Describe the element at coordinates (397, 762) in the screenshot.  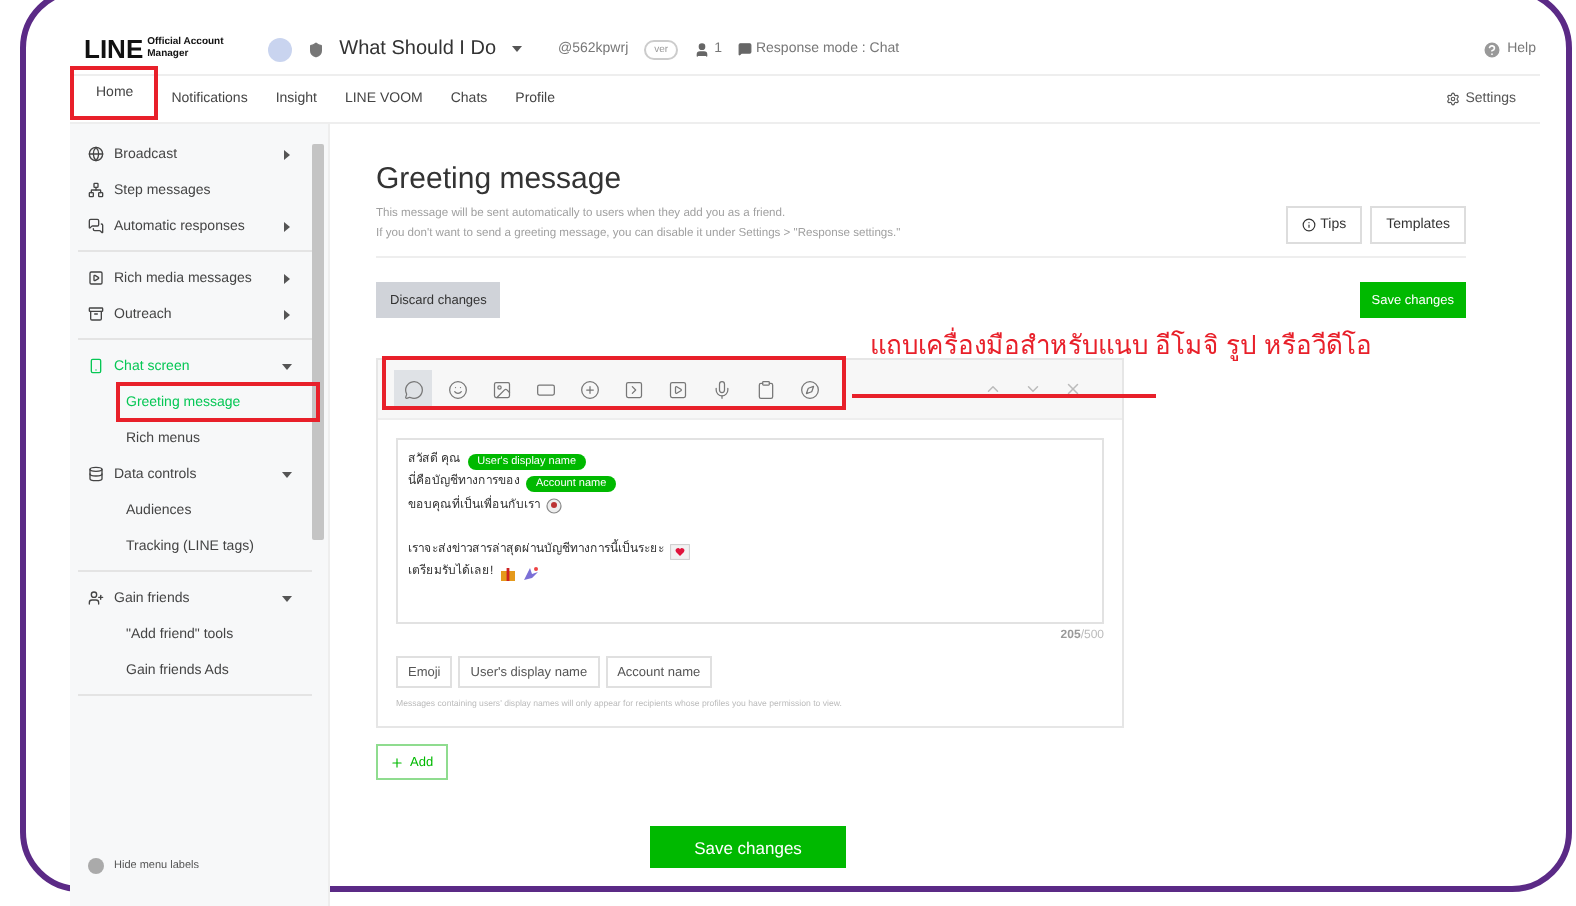
I see `plus-icon` at that location.